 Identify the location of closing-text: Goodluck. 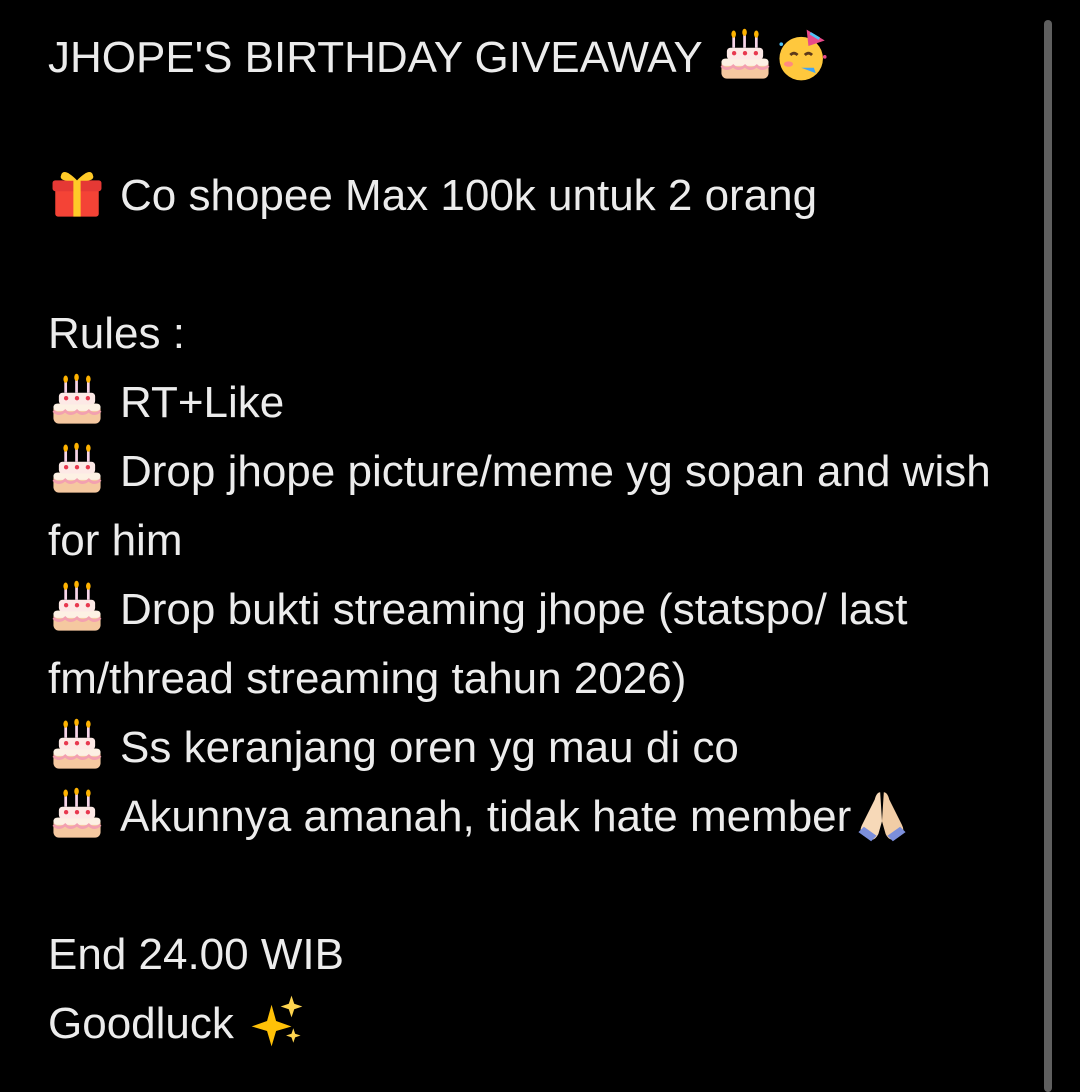
(141, 1023).